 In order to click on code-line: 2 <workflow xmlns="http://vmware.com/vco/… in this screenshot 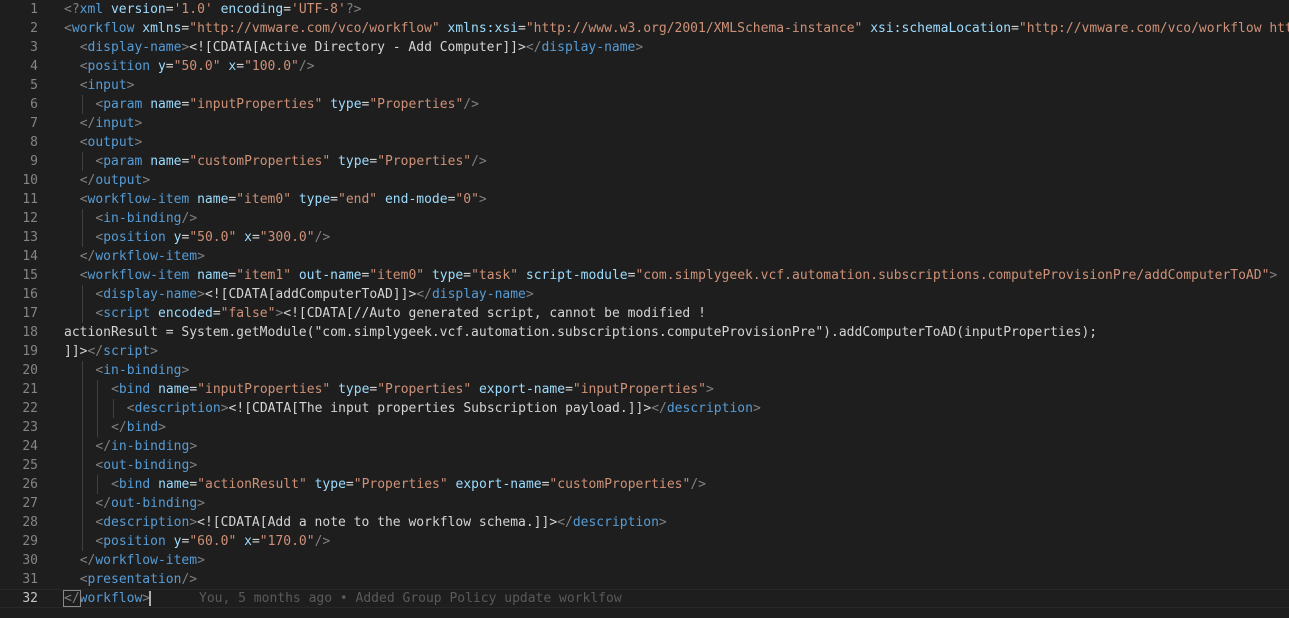, I will do `click(644, 28)`.